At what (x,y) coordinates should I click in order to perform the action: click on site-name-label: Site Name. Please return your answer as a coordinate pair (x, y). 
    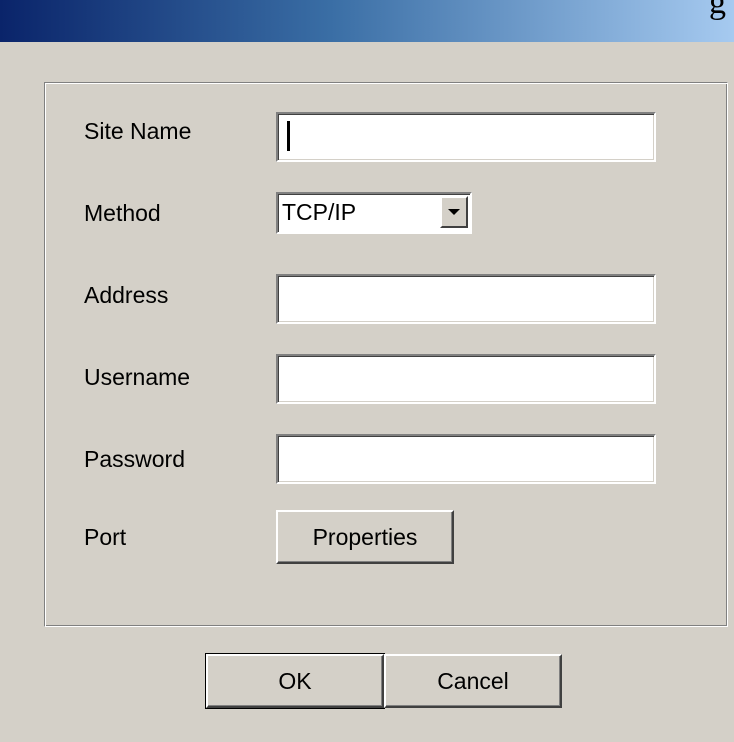
    Looking at the image, I should click on (138, 131).